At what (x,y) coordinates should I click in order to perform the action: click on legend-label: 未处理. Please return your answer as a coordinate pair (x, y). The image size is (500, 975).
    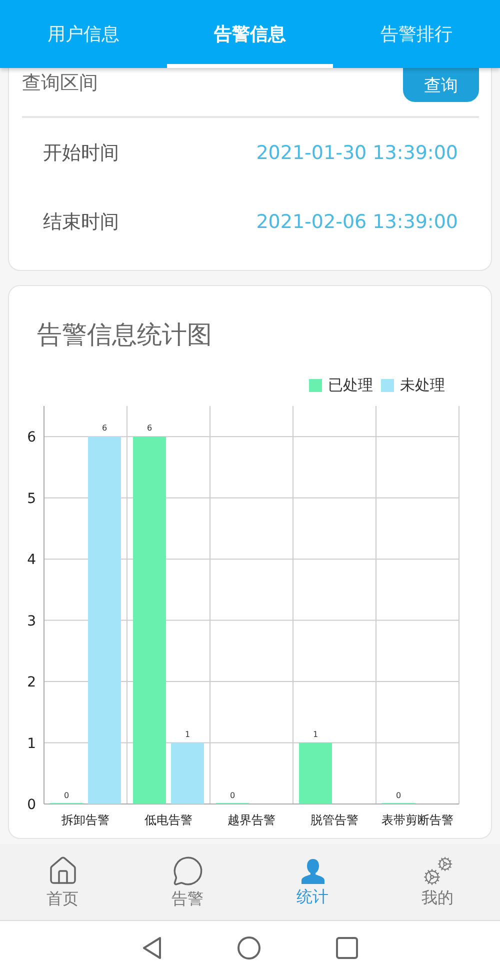
    Looking at the image, I should click on (422, 385).